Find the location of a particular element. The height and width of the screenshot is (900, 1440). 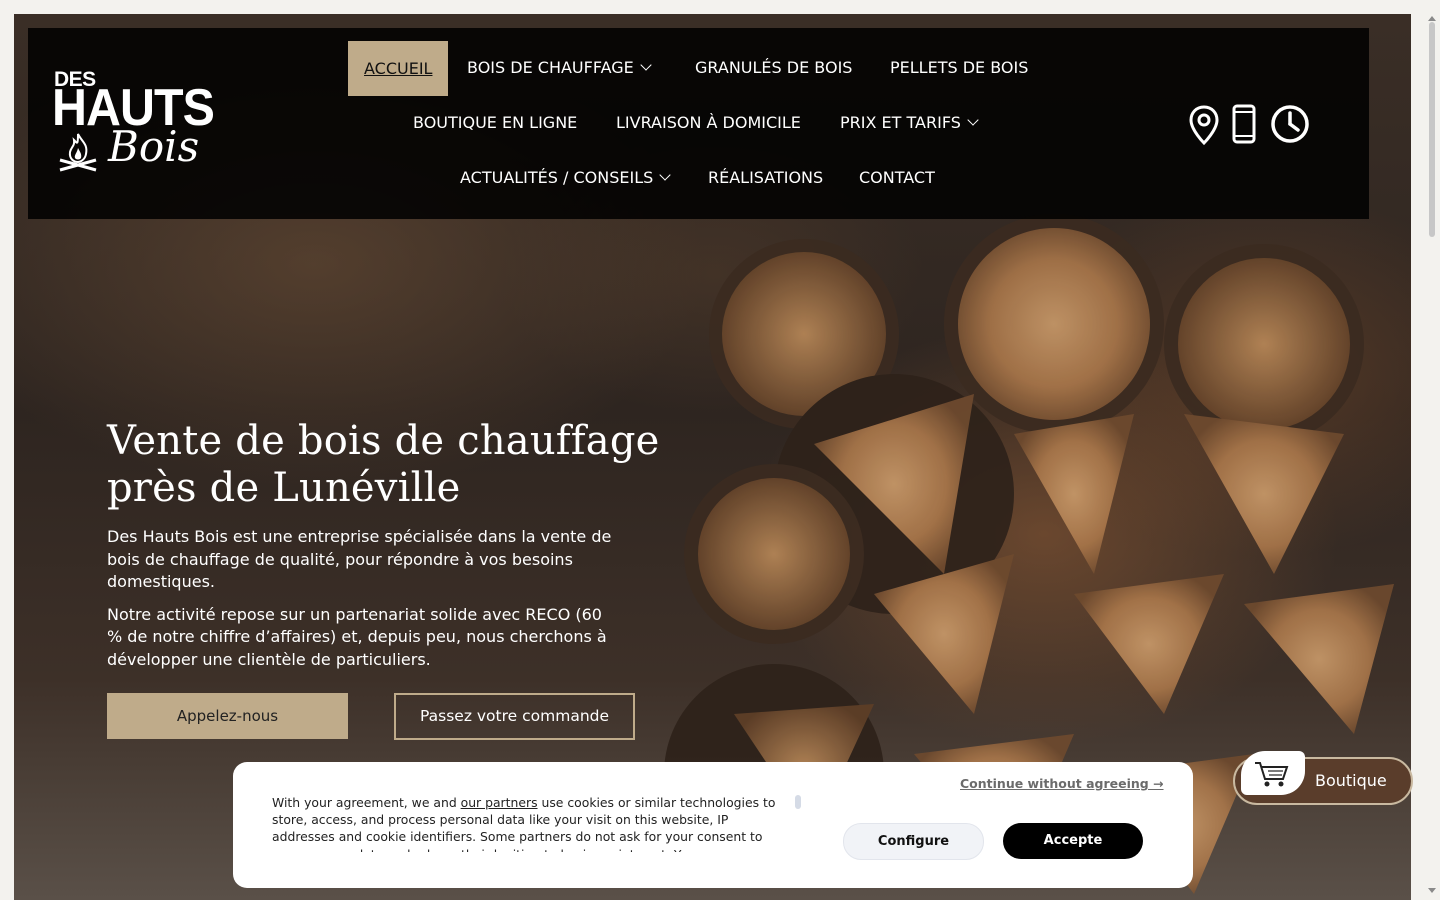

nav-item-label: BOUTIQUE EN LIGNE is located at coordinates (495, 122).